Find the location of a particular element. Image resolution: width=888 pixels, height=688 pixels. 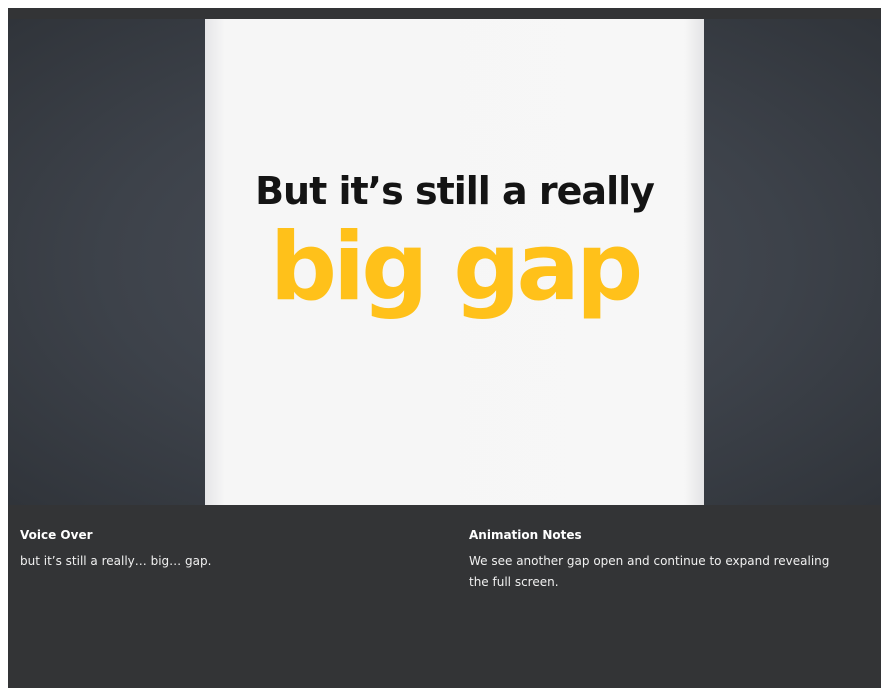

slide-headline: But it’s still a really is located at coordinates (455, 191).